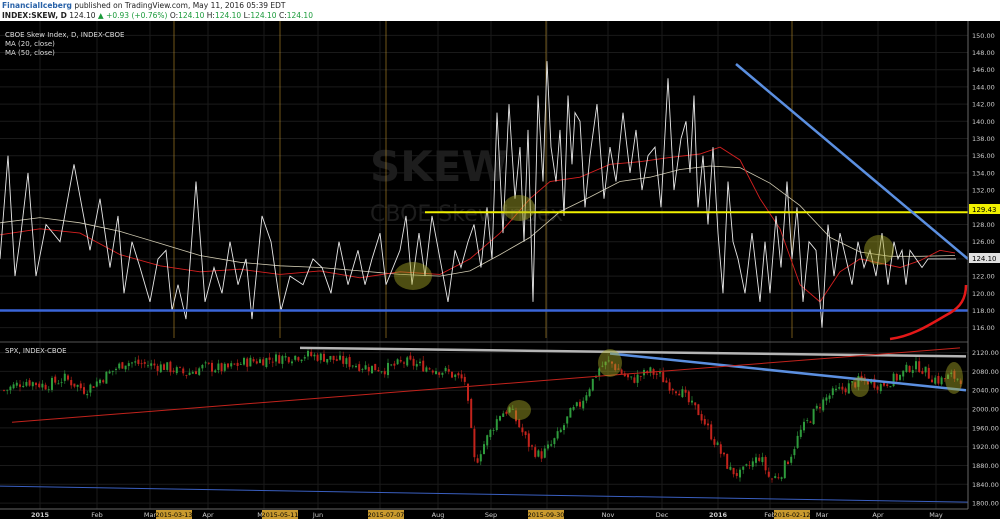 The image size is (1000, 519). What do you see at coordinates (97, 515) in the screenshot?
I see `x-tick-label: Feb` at bounding box center [97, 515].